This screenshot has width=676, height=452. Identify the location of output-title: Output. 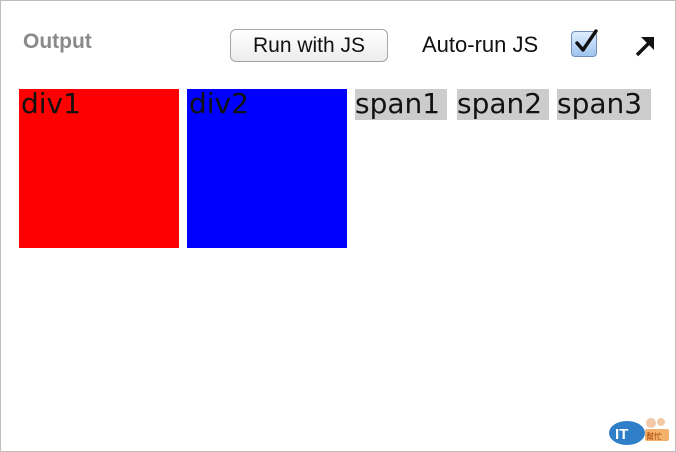
(57, 41).